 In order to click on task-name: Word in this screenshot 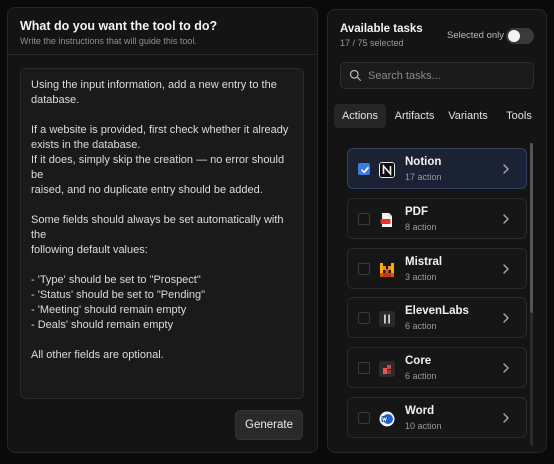, I will do `click(420, 411)`.